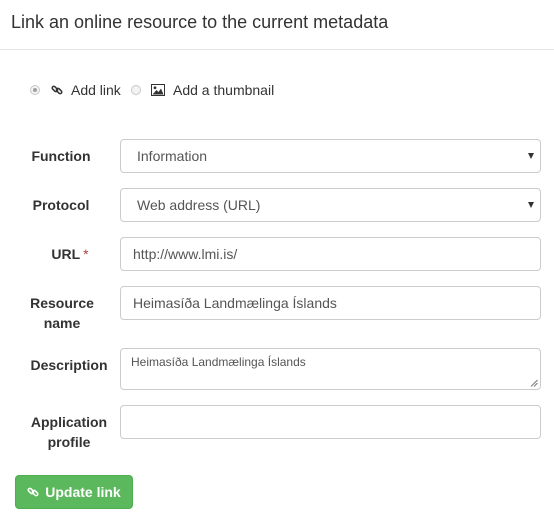 This screenshot has height=522, width=554. Describe the element at coordinates (62, 303) in the screenshot. I see `resource-name-label-line1: Resource` at that location.